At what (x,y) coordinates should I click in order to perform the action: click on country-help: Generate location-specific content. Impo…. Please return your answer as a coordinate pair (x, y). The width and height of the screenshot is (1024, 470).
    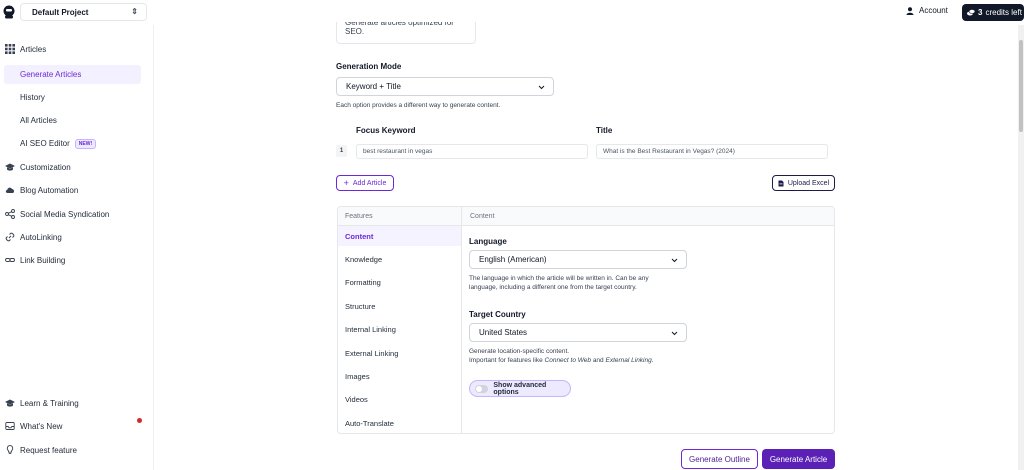
    Looking at the image, I should click on (561, 356).